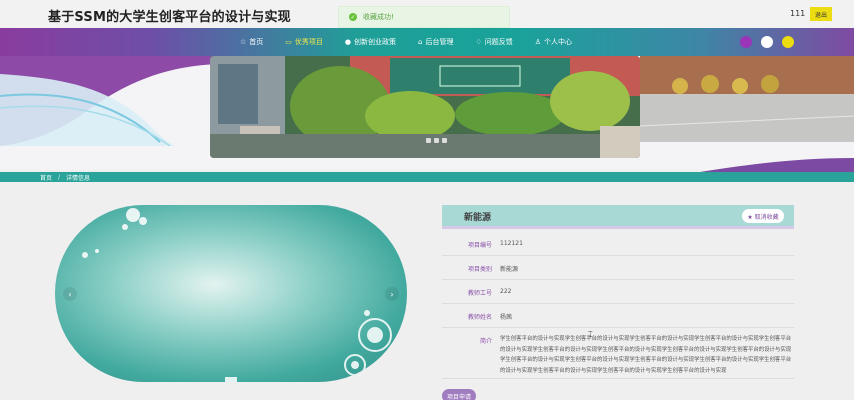 Image resolution: width=854 pixels, height=400 pixels. Describe the element at coordinates (439, 42) in the screenshot. I see `nav-item-label: 后台管理` at that location.